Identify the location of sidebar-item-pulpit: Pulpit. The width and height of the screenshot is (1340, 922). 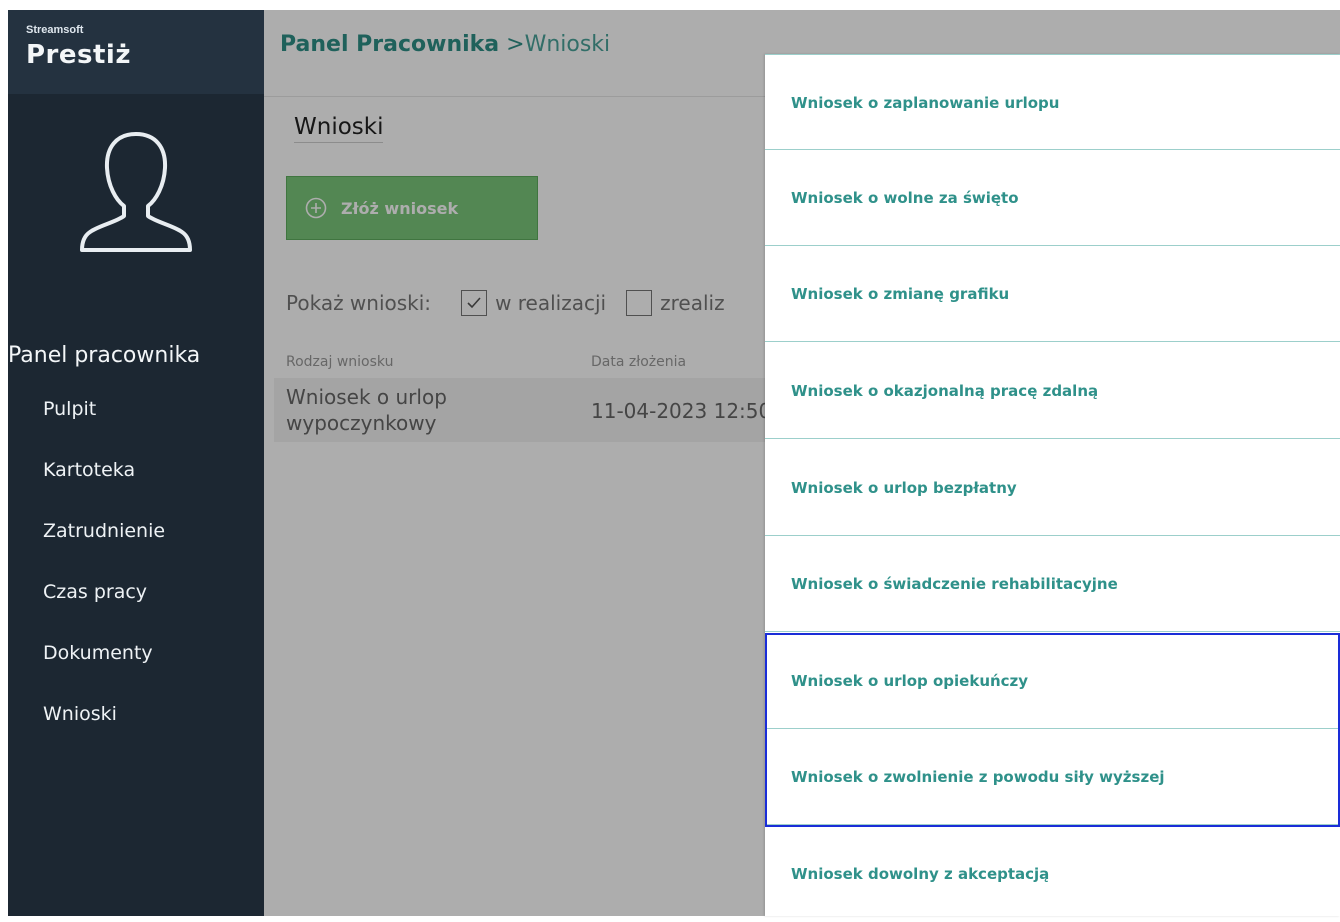
(104, 428).